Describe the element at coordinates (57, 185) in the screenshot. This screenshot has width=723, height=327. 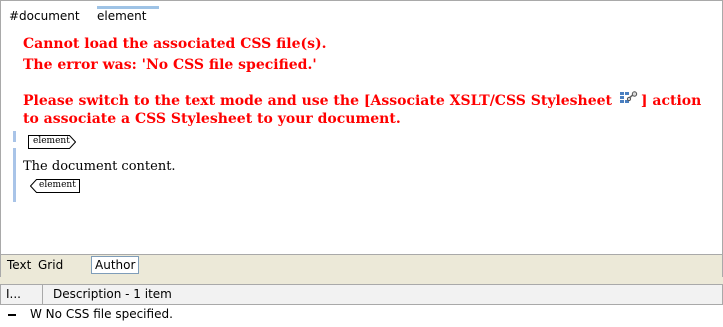
I see `end-tag-label: element` at that location.